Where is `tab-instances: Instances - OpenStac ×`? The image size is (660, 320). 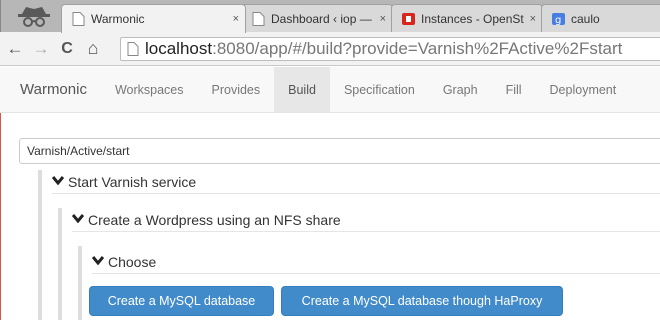 tab-instances: Instances - OpenStac × is located at coordinates (467, 18).